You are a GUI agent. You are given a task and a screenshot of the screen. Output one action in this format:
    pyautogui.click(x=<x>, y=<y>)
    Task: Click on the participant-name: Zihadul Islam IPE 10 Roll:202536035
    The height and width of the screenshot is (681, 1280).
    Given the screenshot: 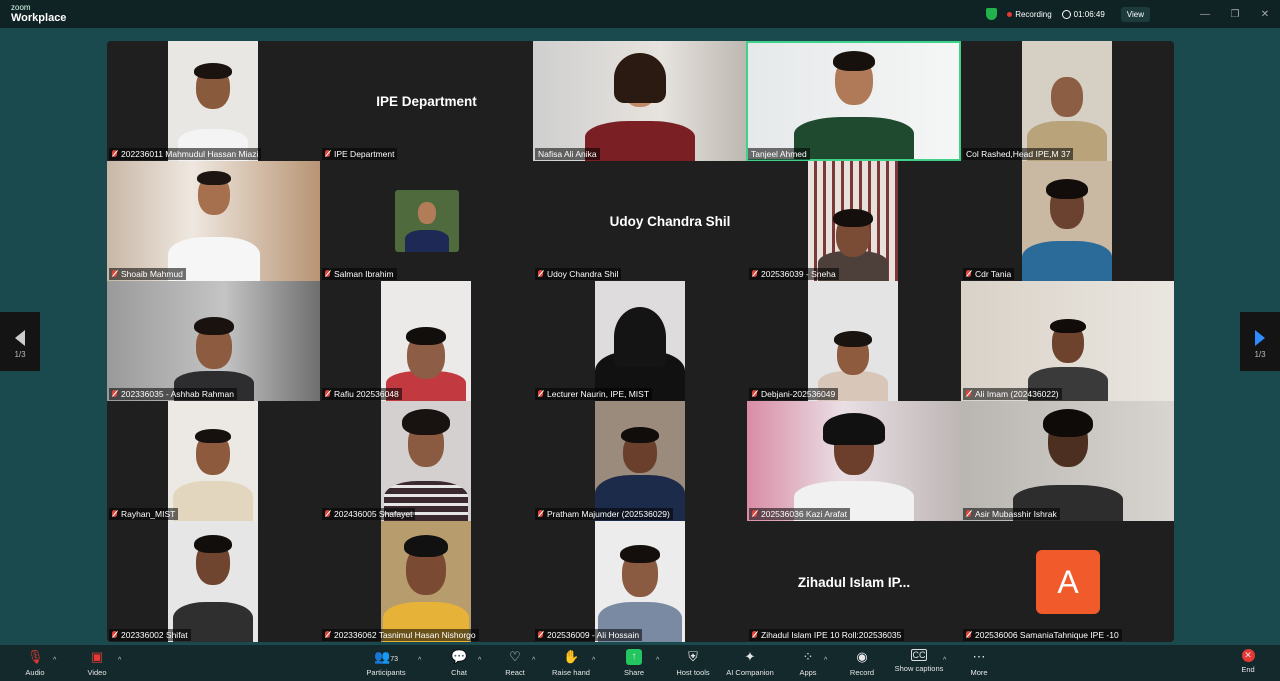 What is the action you would take?
    pyautogui.click(x=827, y=635)
    